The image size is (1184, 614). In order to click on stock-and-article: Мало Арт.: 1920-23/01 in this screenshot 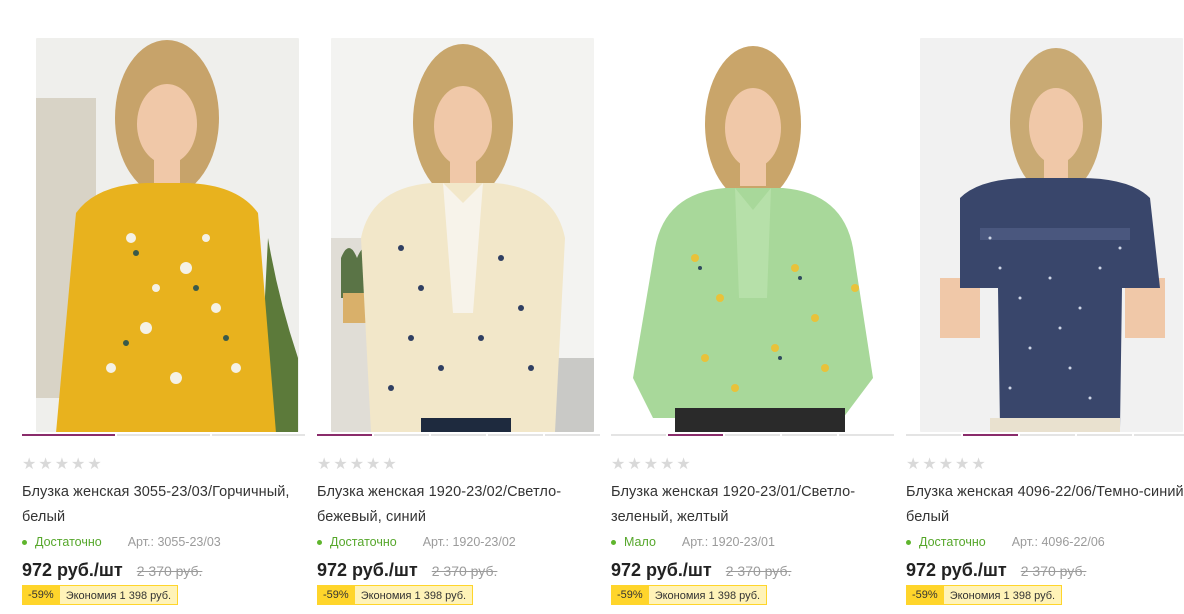, I will do `click(693, 542)`.